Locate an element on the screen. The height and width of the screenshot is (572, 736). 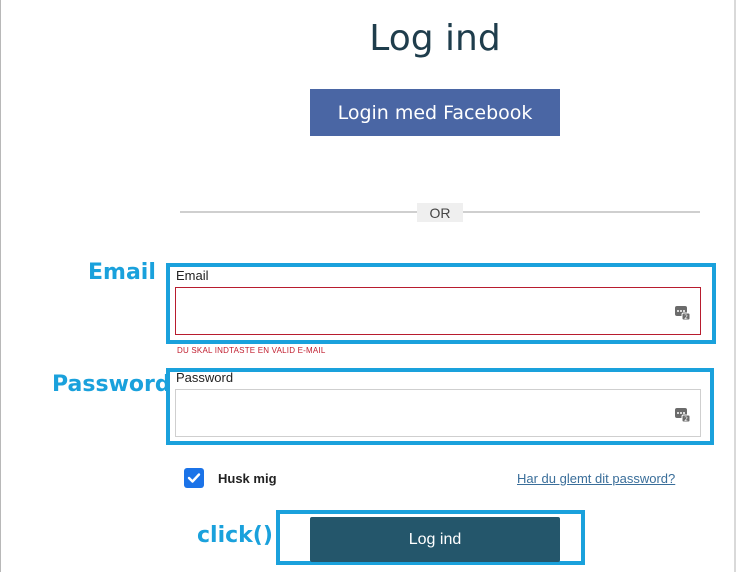
password-field is located at coordinates (422, 413).